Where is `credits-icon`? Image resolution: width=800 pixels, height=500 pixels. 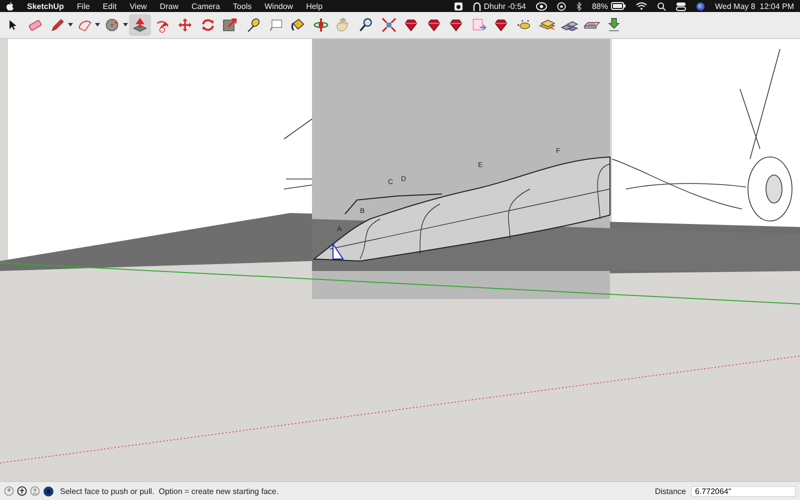 credits-icon is located at coordinates (22, 491).